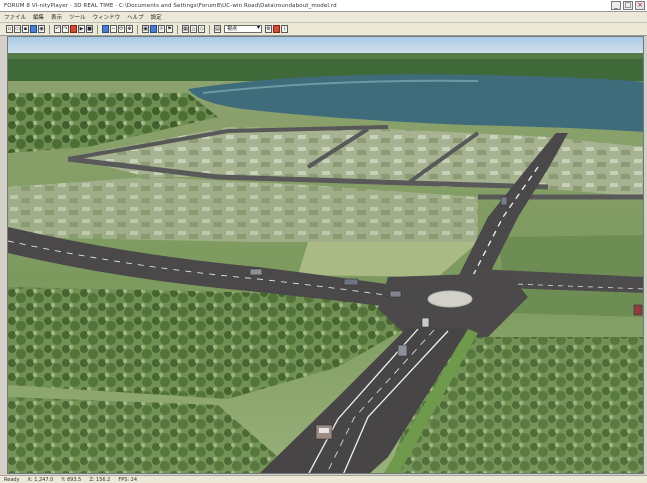 The image size is (647, 483). Describe the element at coordinates (129, 29) in the screenshot. I see `pan-icon: ✥` at that location.